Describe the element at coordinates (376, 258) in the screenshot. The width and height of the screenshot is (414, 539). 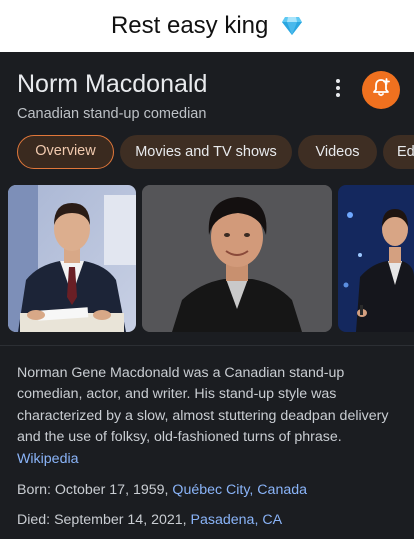
I see `photo-stage` at that location.